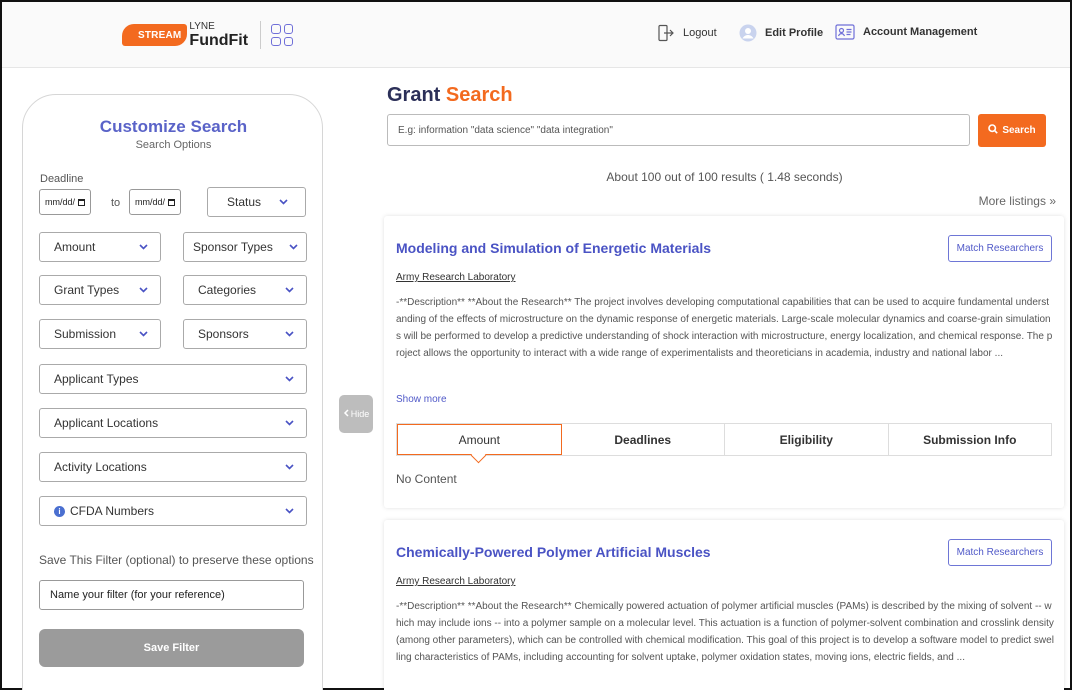 The height and width of the screenshot is (690, 1072). What do you see at coordinates (450, 95) in the screenshot?
I see `page-title: Grant Search` at bounding box center [450, 95].